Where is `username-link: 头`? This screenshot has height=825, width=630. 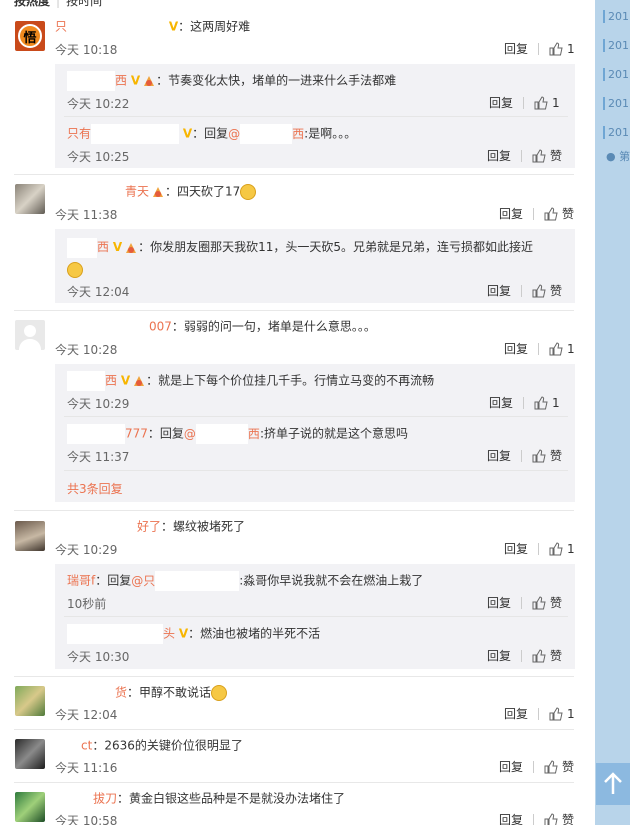
username-link: 头 is located at coordinates (169, 634).